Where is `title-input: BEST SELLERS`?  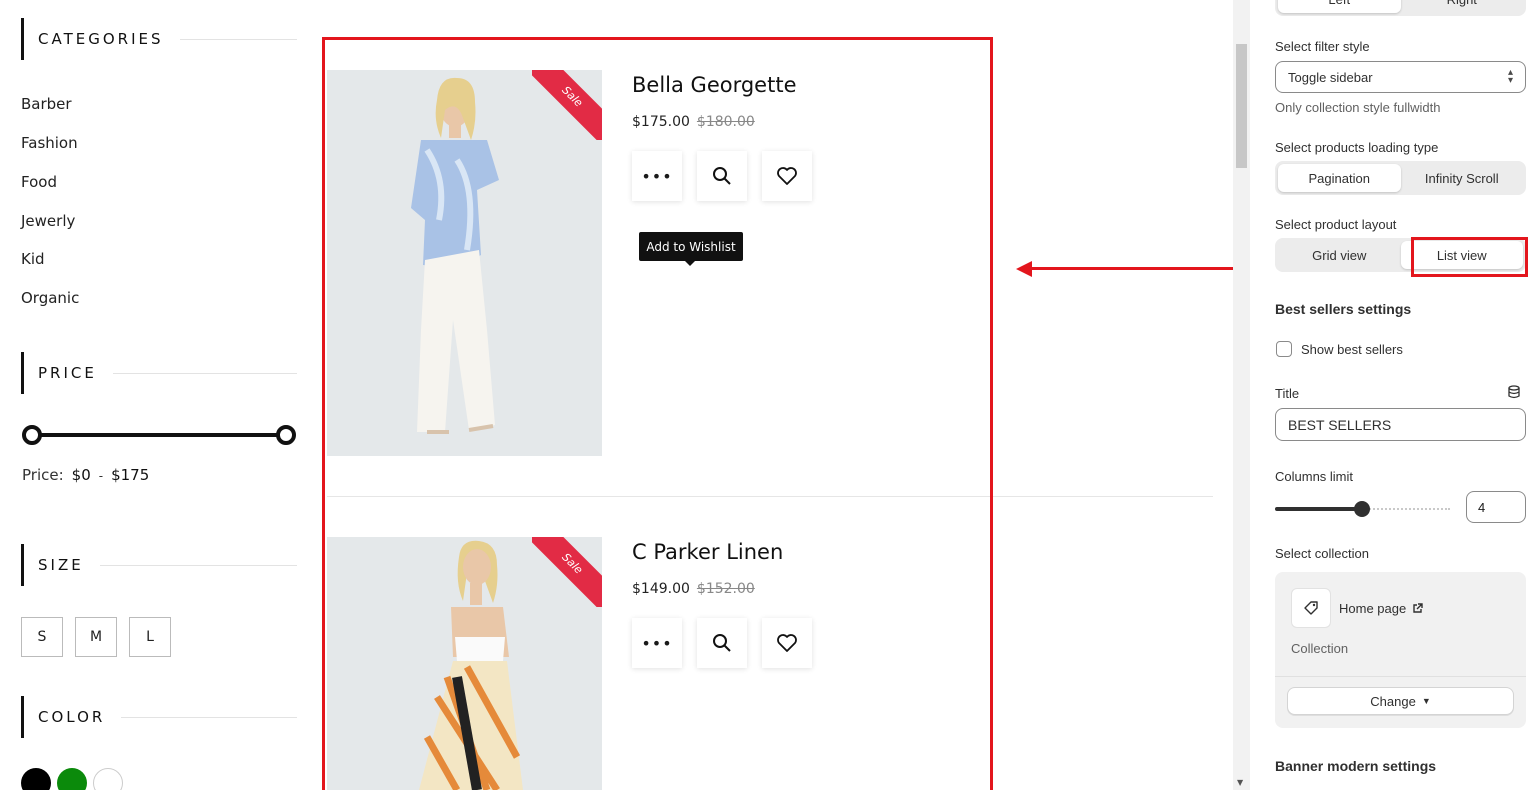 title-input: BEST SELLERS is located at coordinates (1400, 424).